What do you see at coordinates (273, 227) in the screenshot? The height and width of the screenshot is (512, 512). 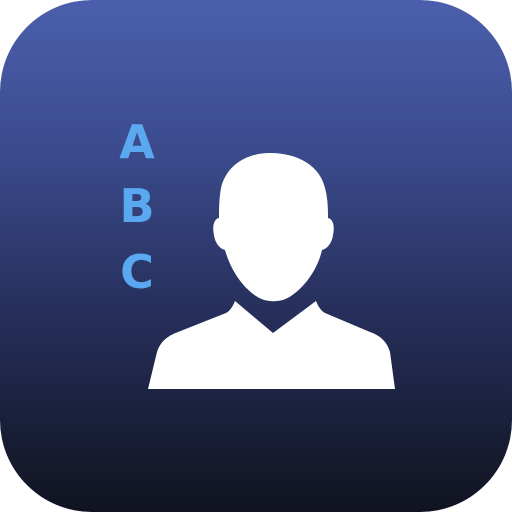 I see `person-head` at bounding box center [273, 227].